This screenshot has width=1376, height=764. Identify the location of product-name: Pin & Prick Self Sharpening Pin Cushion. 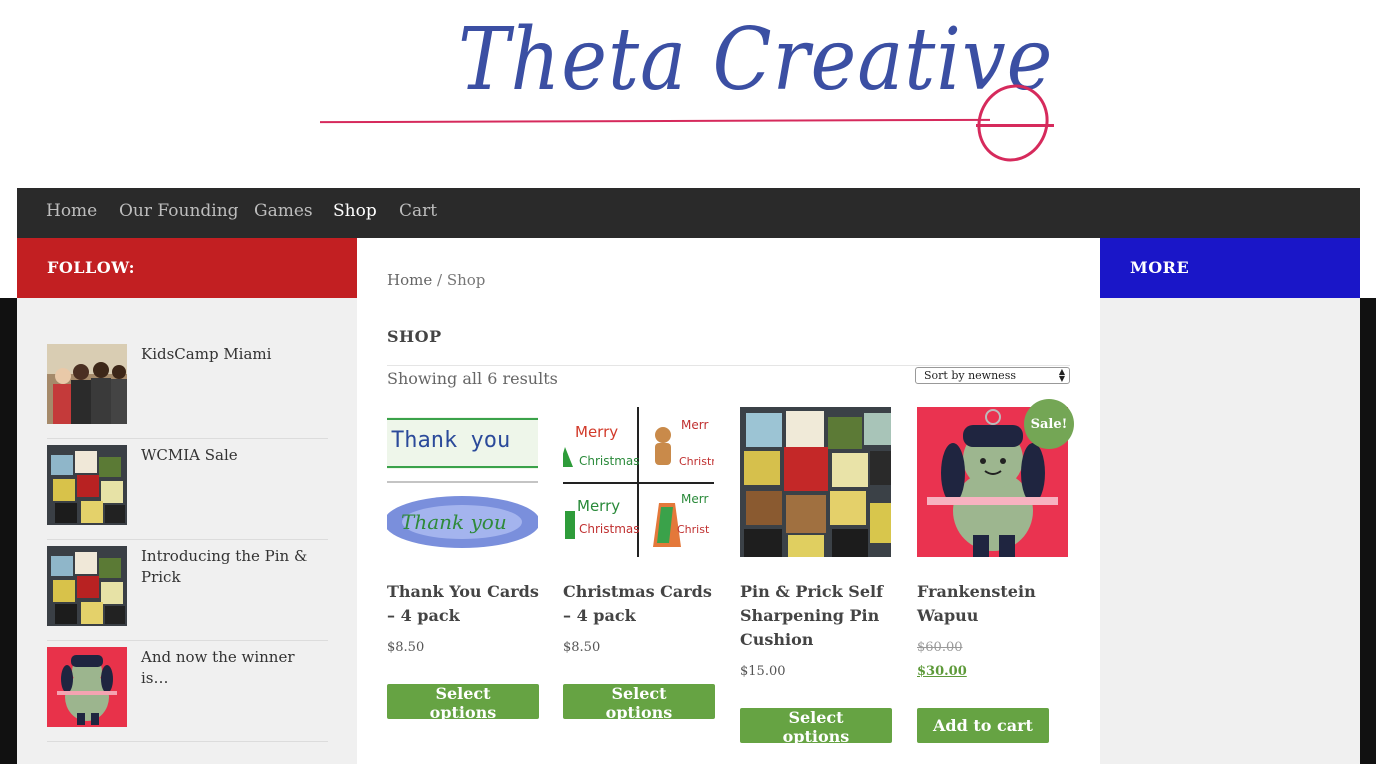
(818, 616).